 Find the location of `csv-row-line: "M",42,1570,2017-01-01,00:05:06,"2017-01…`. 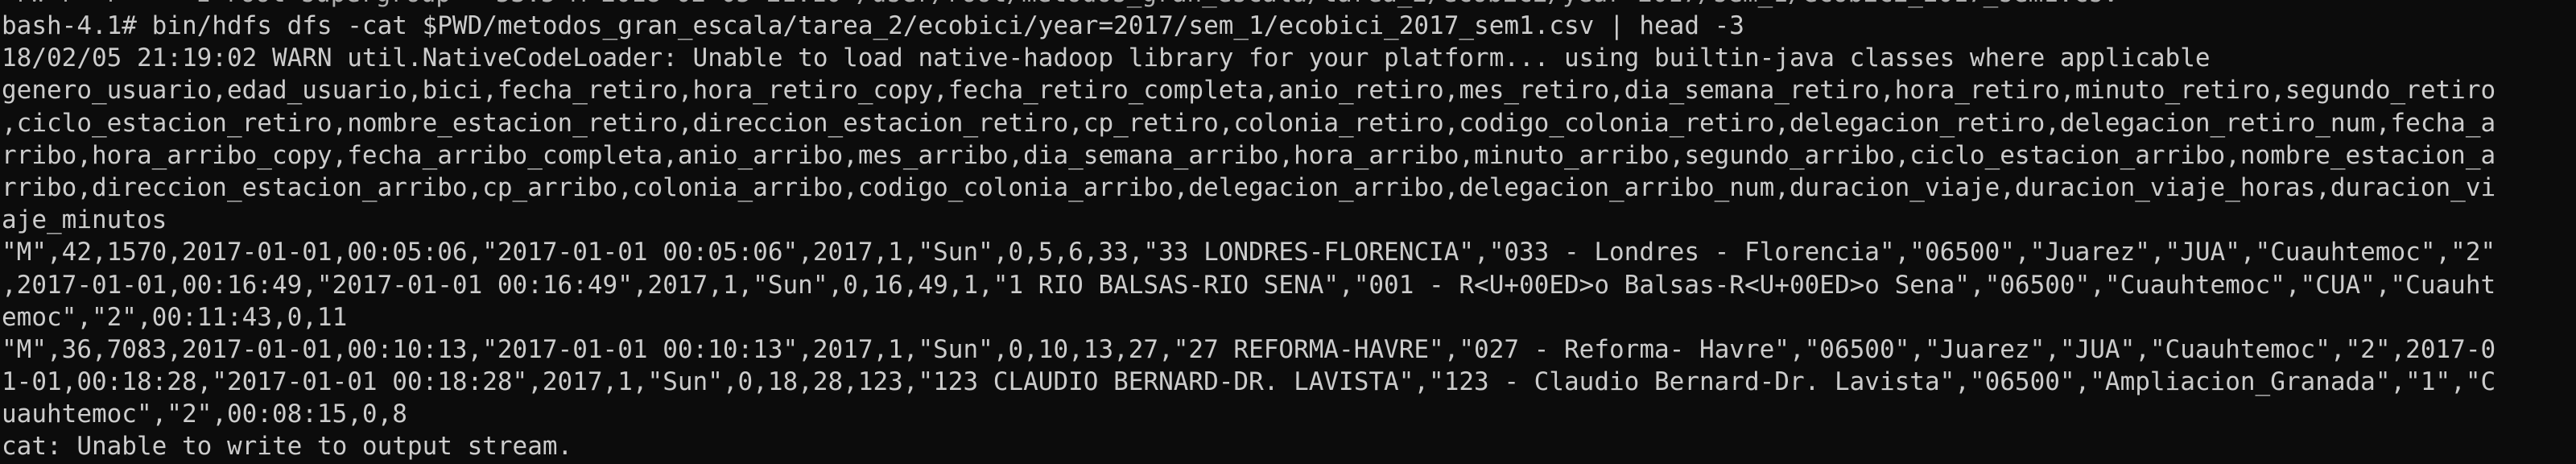

csv-row-line: "M",42,1570,2017-01-01,00:05:06,"2017-01… is located at coordinates (1249, 252).